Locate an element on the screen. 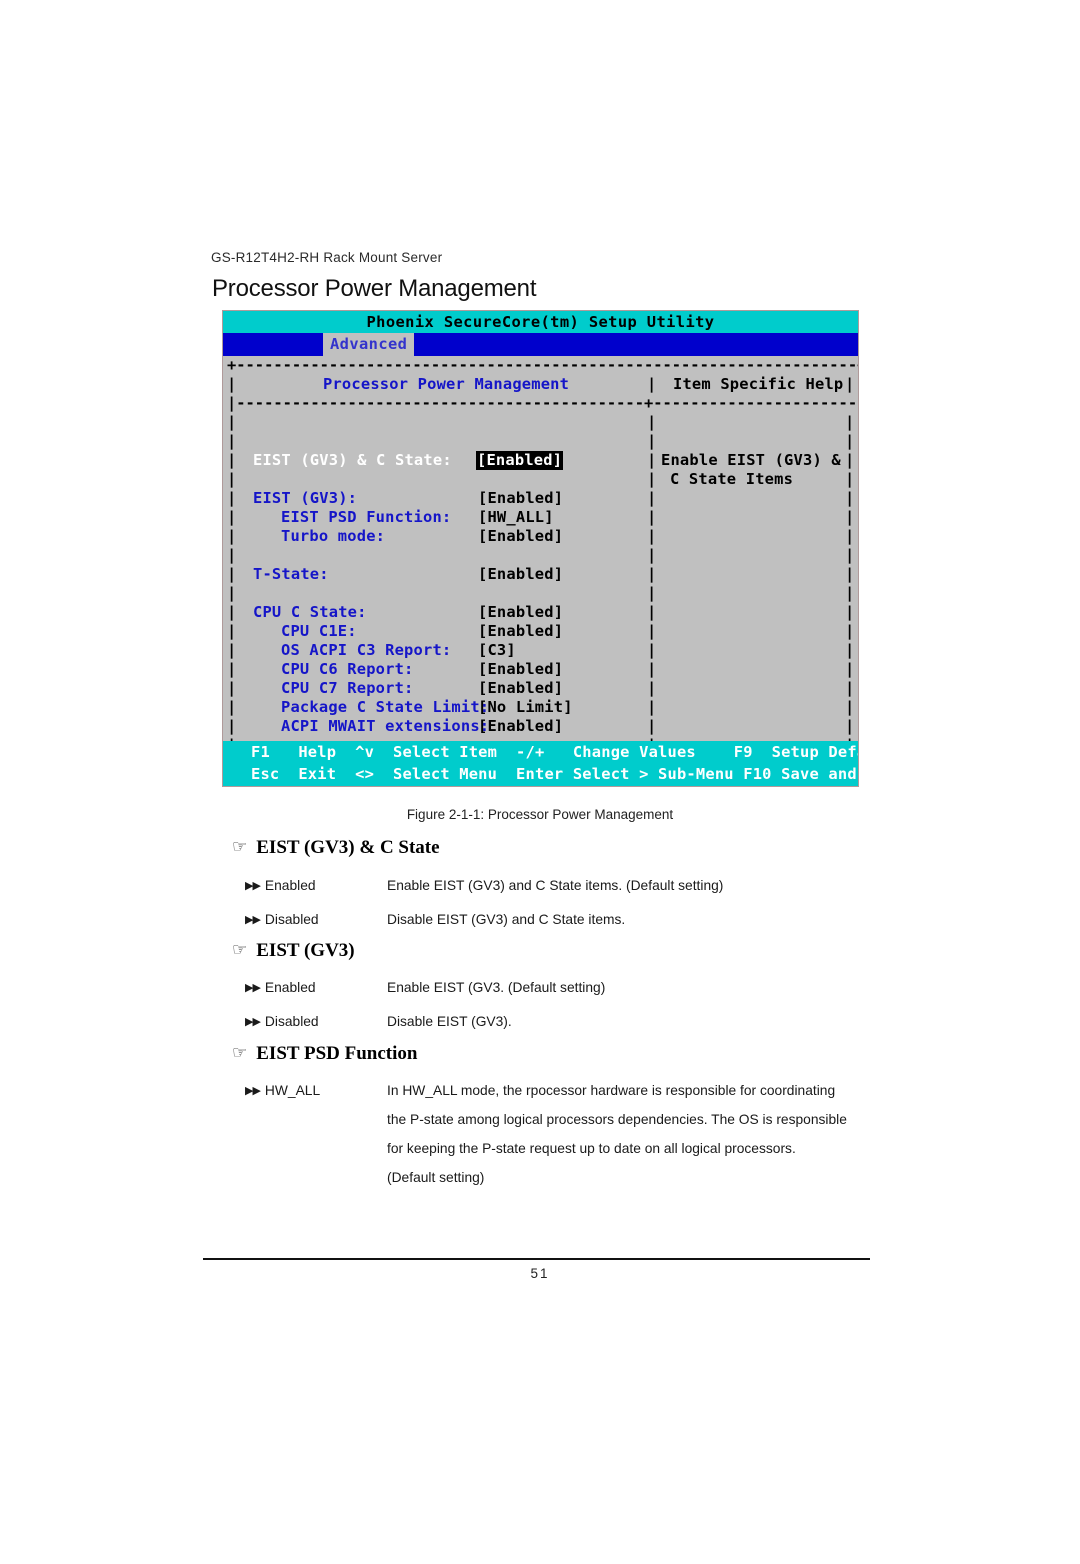  frame-right-pipes: | | | | | | | | | | | | | | | | | | is located at coordinates (850, 583).